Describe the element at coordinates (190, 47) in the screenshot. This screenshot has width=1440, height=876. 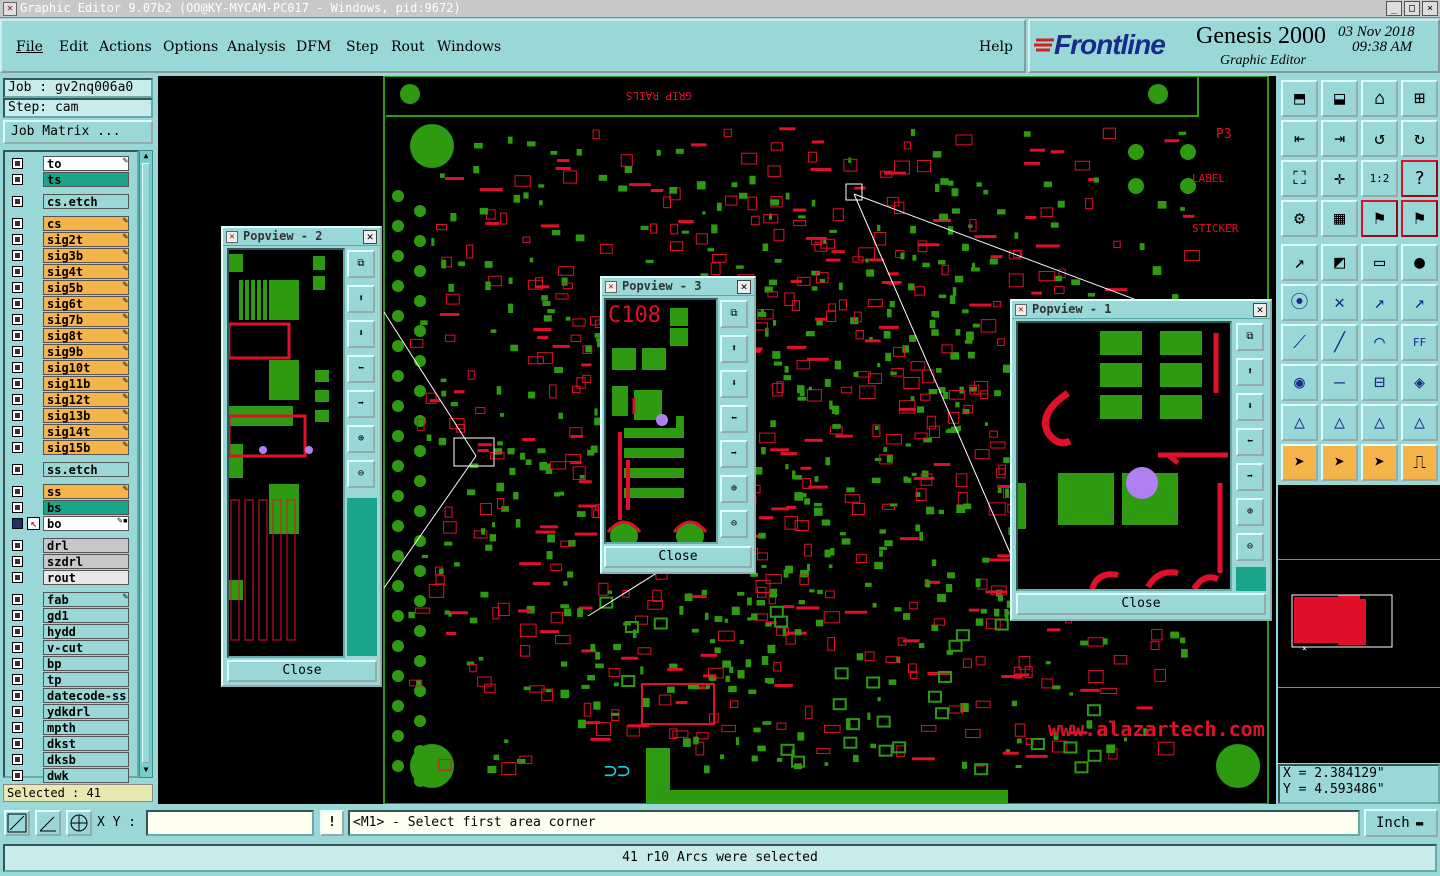
I see `menu-options: Options` at that location.